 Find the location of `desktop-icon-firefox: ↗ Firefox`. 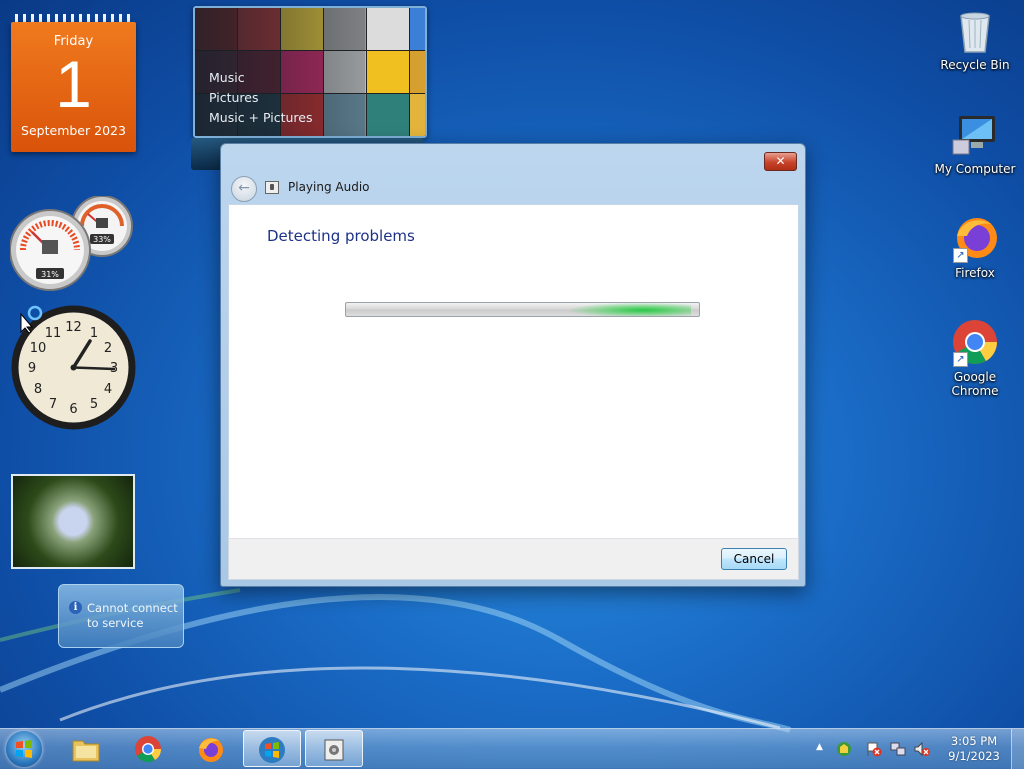

desktop-icon-firefox: ↗ Firefox is located at coordinates (975, 247).